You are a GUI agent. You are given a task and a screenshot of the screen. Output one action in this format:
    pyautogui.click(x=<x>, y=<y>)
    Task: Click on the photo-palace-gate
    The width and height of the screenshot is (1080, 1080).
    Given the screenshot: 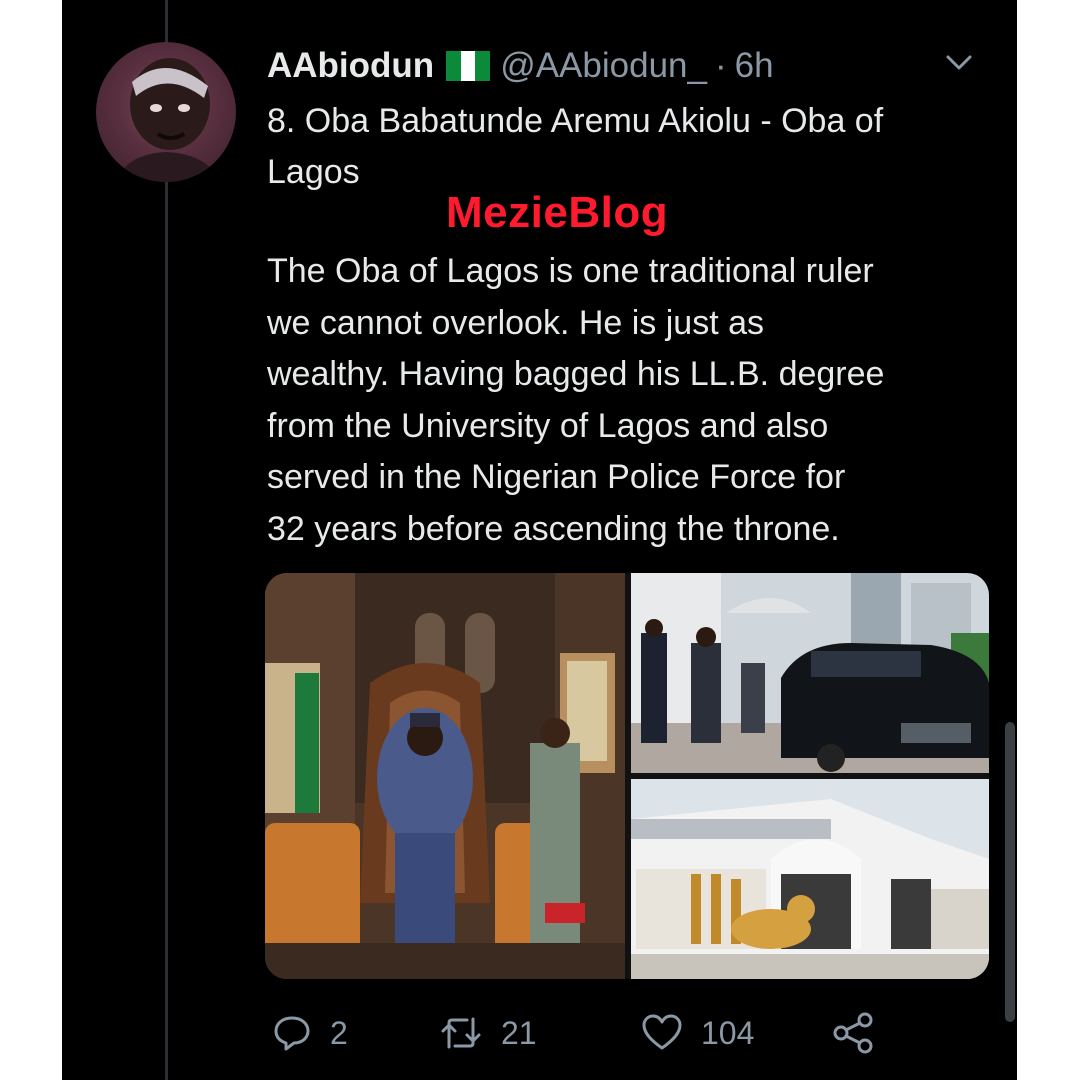 What is the action you would take?
    pyautogui.click(x=810, y=879)
    